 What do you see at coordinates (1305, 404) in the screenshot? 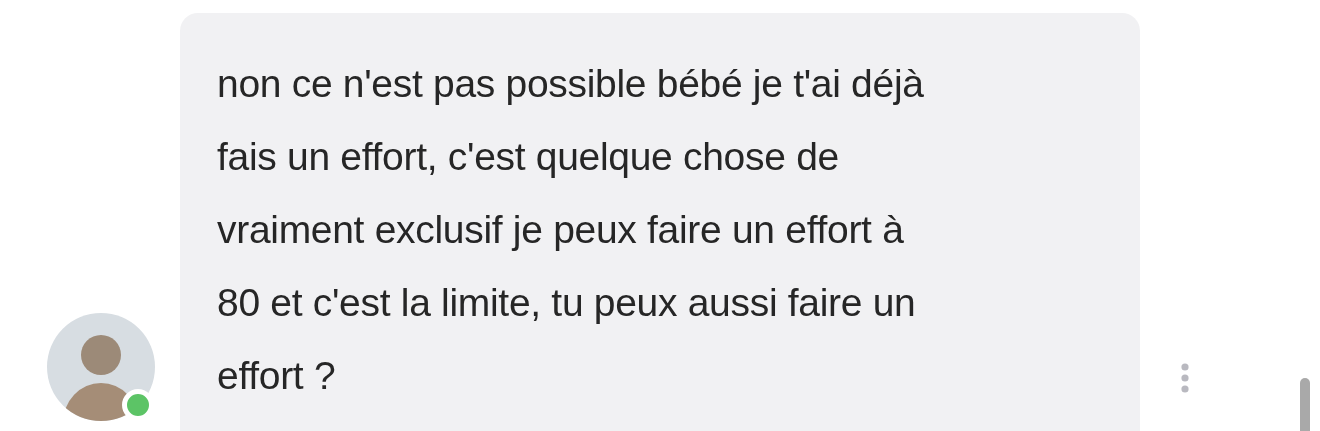
I see `scrollbar` at bounding box center [1305, 404].